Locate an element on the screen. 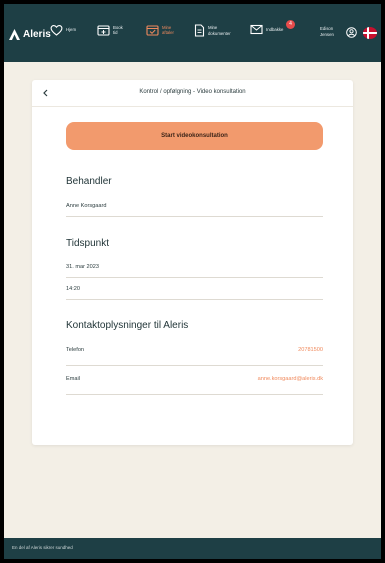 The height and width of the screenshot is (563, 385). nav-label-book-tid: Book tid is located at coordinates (118, 30).